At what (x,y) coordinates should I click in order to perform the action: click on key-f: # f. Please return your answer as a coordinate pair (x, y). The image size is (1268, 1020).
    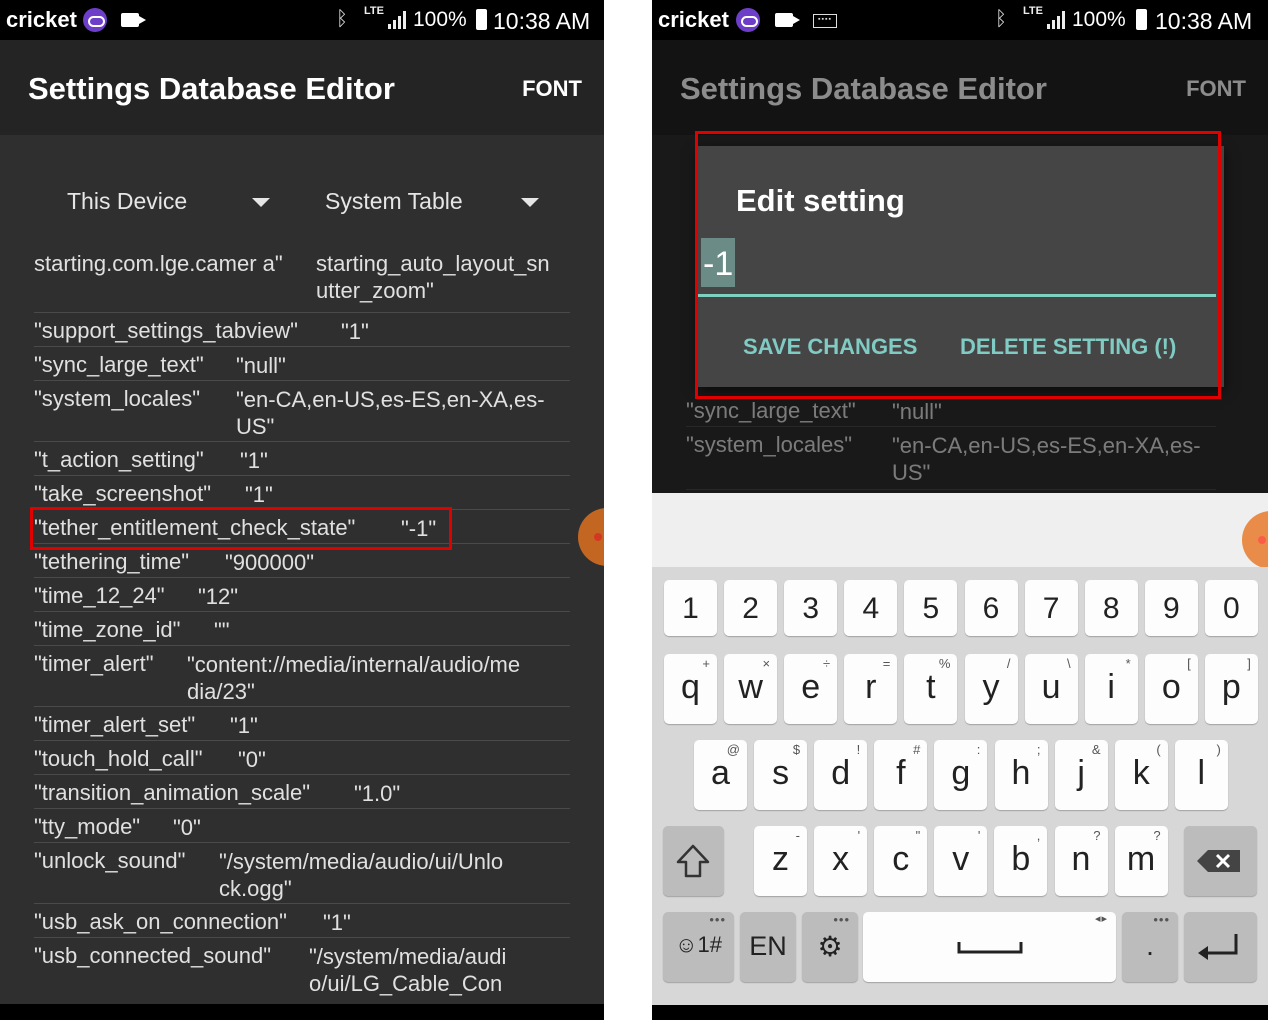
    Looking at the image, I should click on (901, 775).